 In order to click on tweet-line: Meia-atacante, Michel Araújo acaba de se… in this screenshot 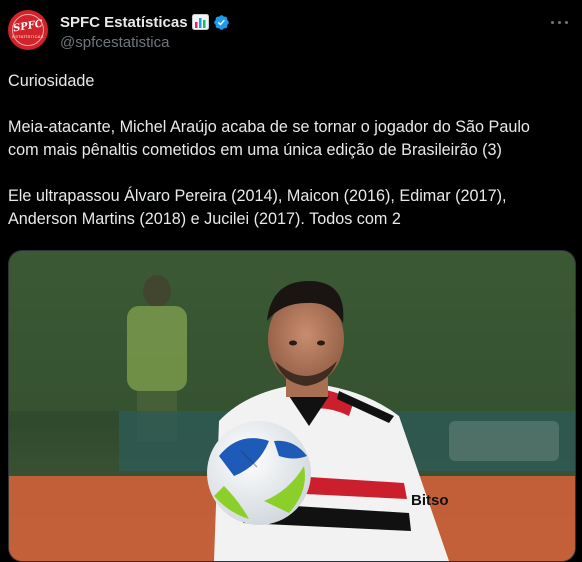, I will do `click(269, 127)`.